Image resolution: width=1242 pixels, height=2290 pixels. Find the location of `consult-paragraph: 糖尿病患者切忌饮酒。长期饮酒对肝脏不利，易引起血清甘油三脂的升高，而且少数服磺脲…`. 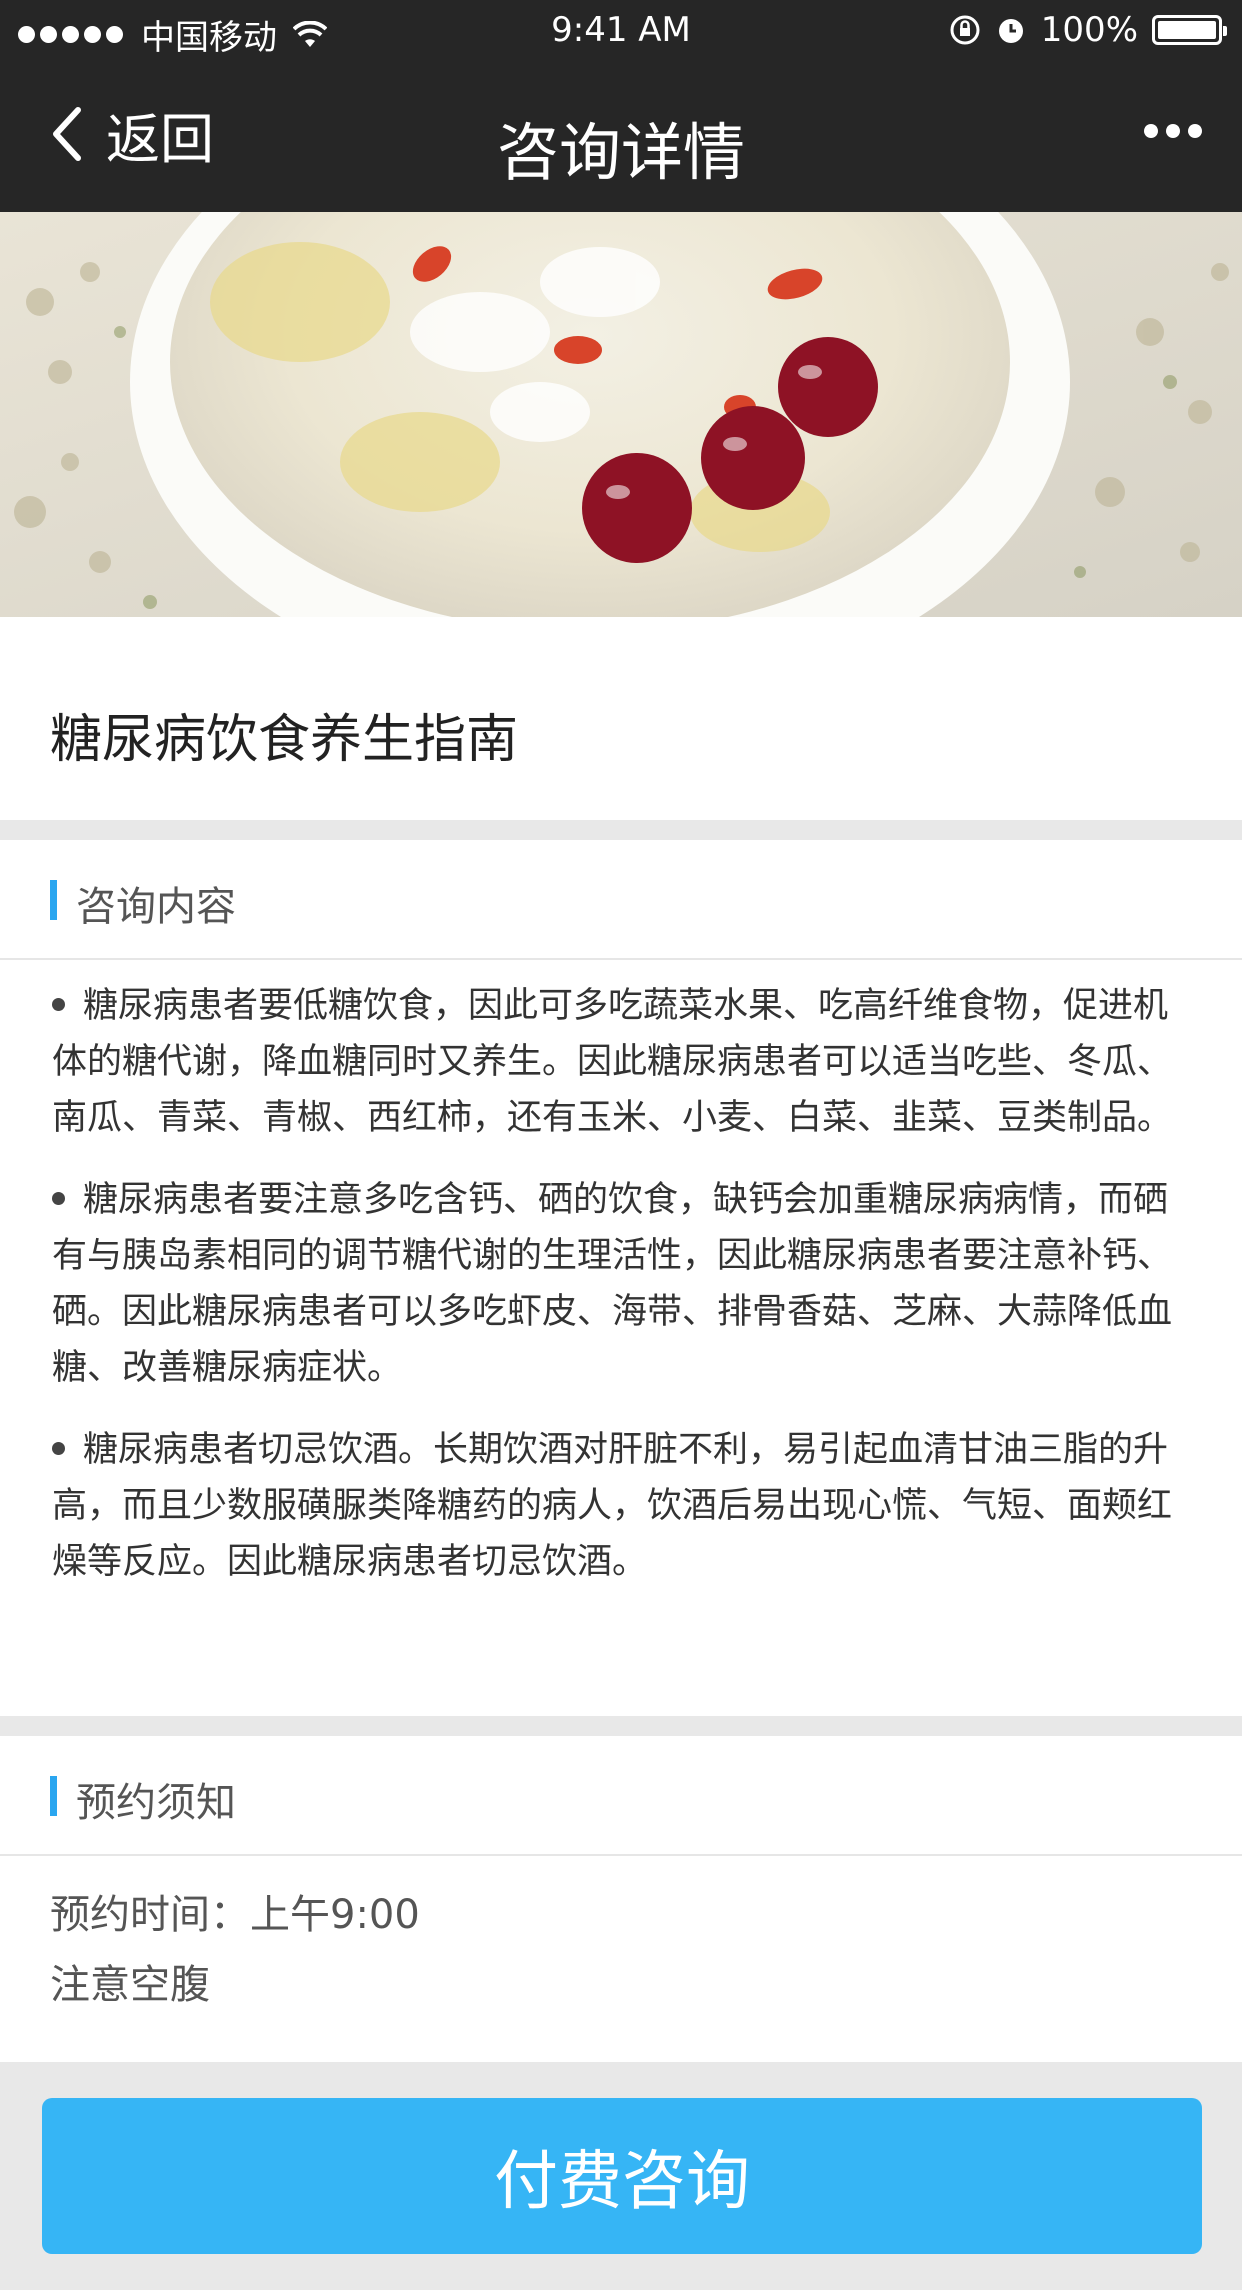

consult-paragraph: 糖尿病患者切忌饮酒。长期饮酒对肝脏不利，易引起血清甘油三脂的升高，而且少数服磺脲… is located at coordinates (622, 1506).